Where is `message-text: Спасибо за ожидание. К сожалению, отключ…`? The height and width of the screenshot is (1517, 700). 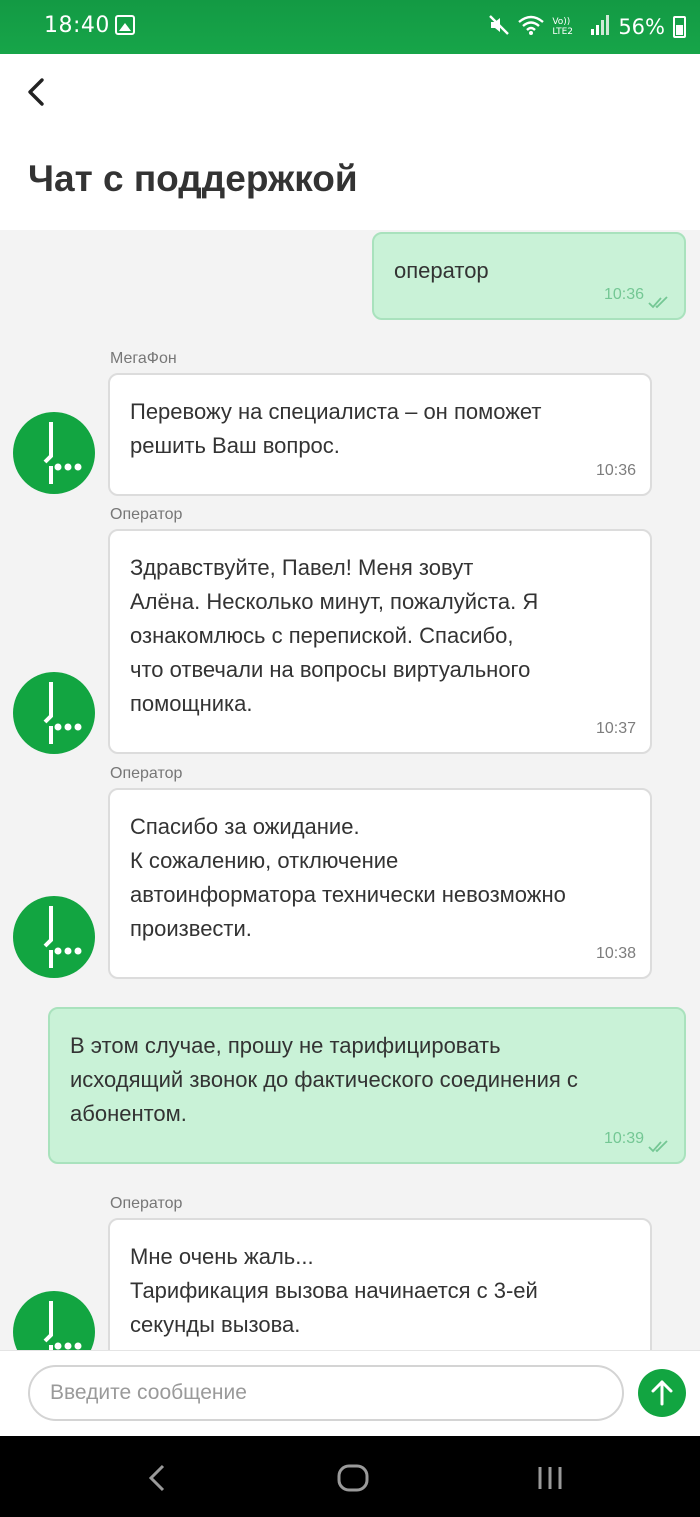 message-text: Спасибо за ожидание. К сожалению, отключ… is located at coordinates (348, 877).